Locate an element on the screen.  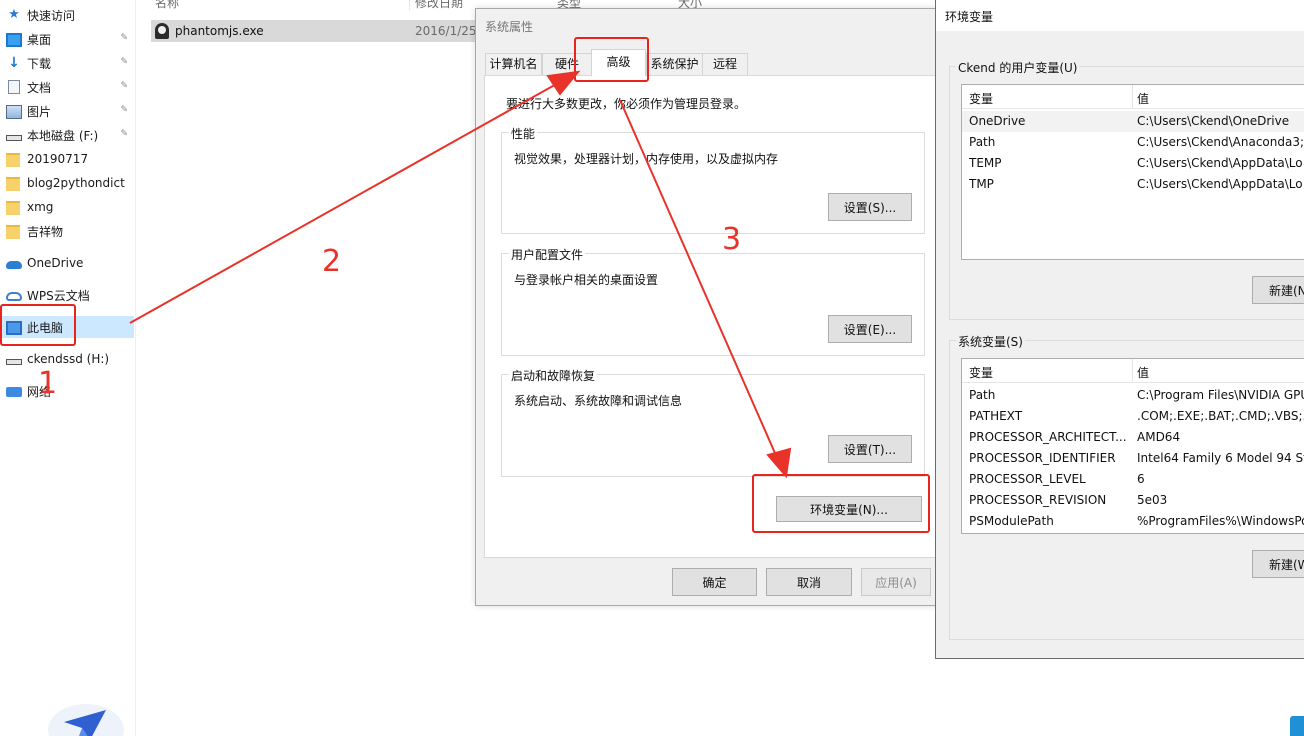
nav-wps-cloud: WPS云文档 is located at coordinates (67, 295).